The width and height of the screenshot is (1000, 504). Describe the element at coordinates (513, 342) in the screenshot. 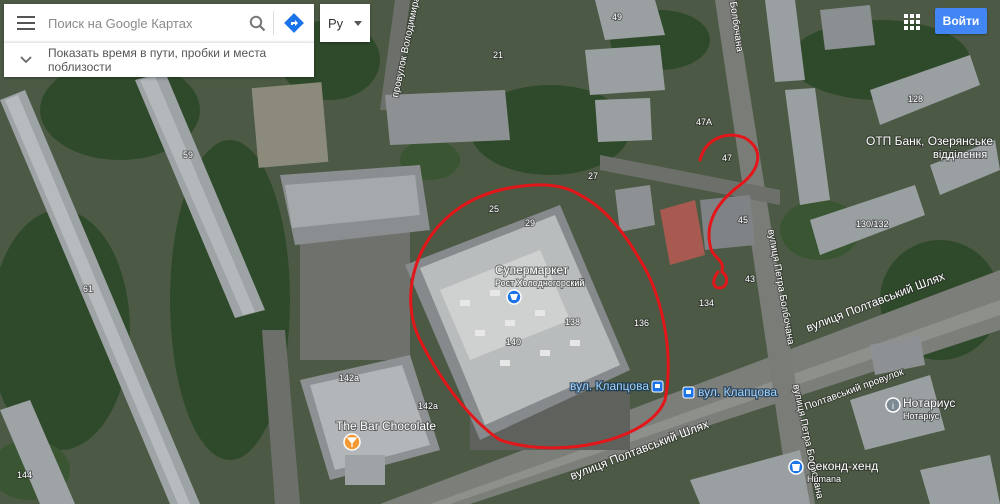

I see `house-number: 140` at that location.